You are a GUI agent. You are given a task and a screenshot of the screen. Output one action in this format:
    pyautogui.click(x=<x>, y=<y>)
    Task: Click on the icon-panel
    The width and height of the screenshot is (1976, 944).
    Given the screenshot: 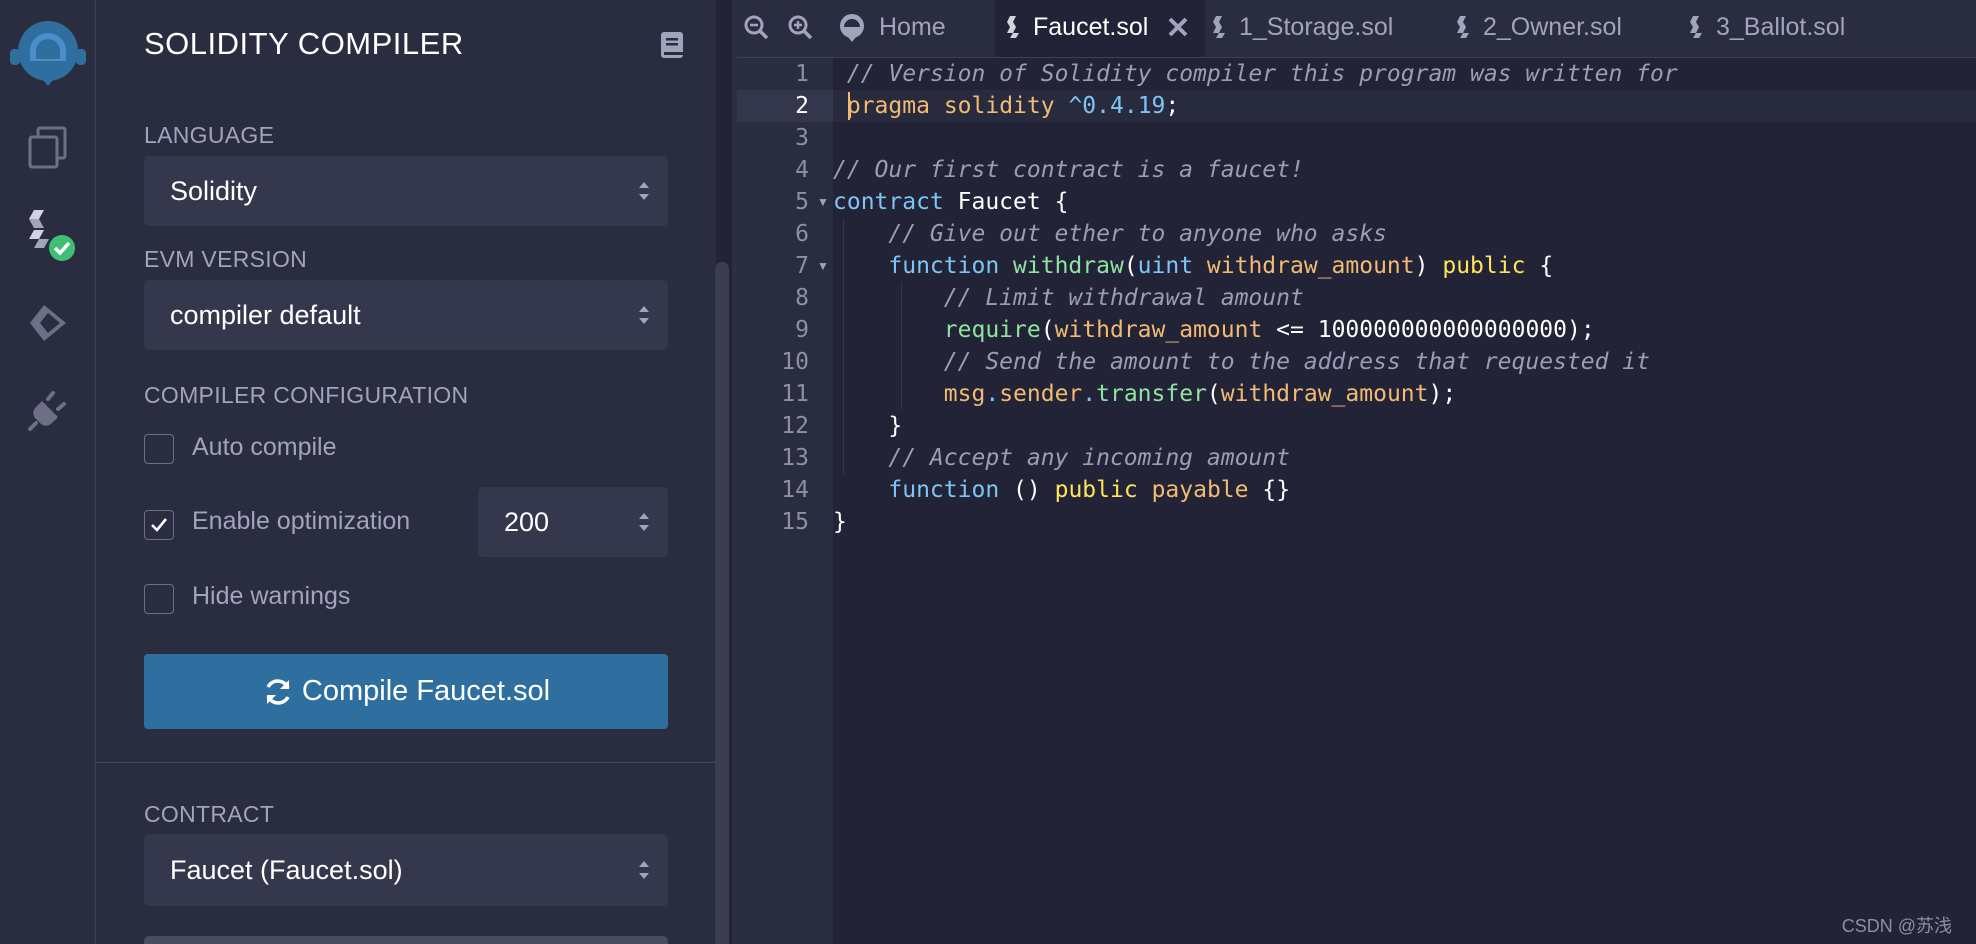 What is the action you would take?
    pyautogui.click(x=48, y=472)
    